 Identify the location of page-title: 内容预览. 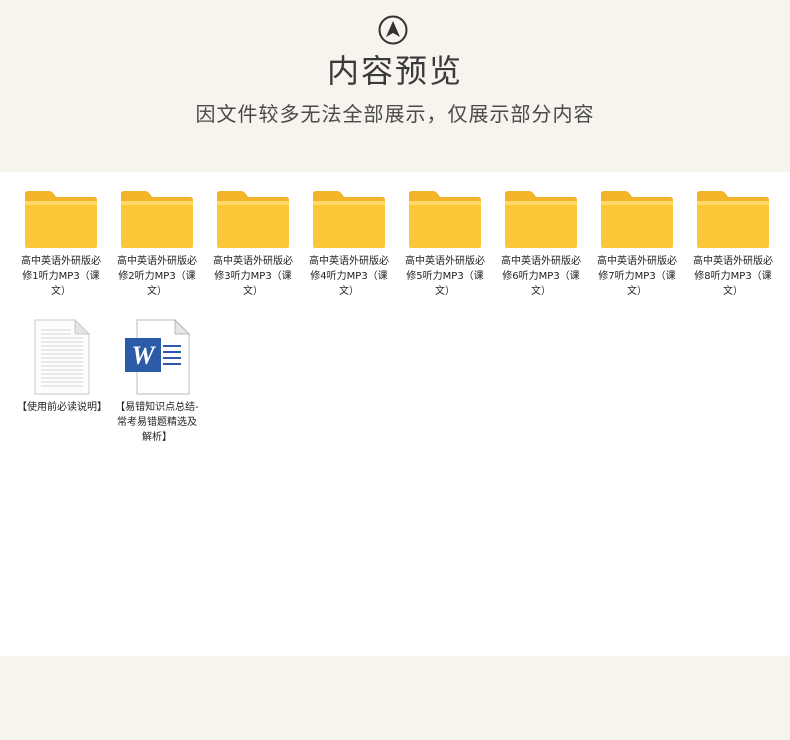
(394, 71).